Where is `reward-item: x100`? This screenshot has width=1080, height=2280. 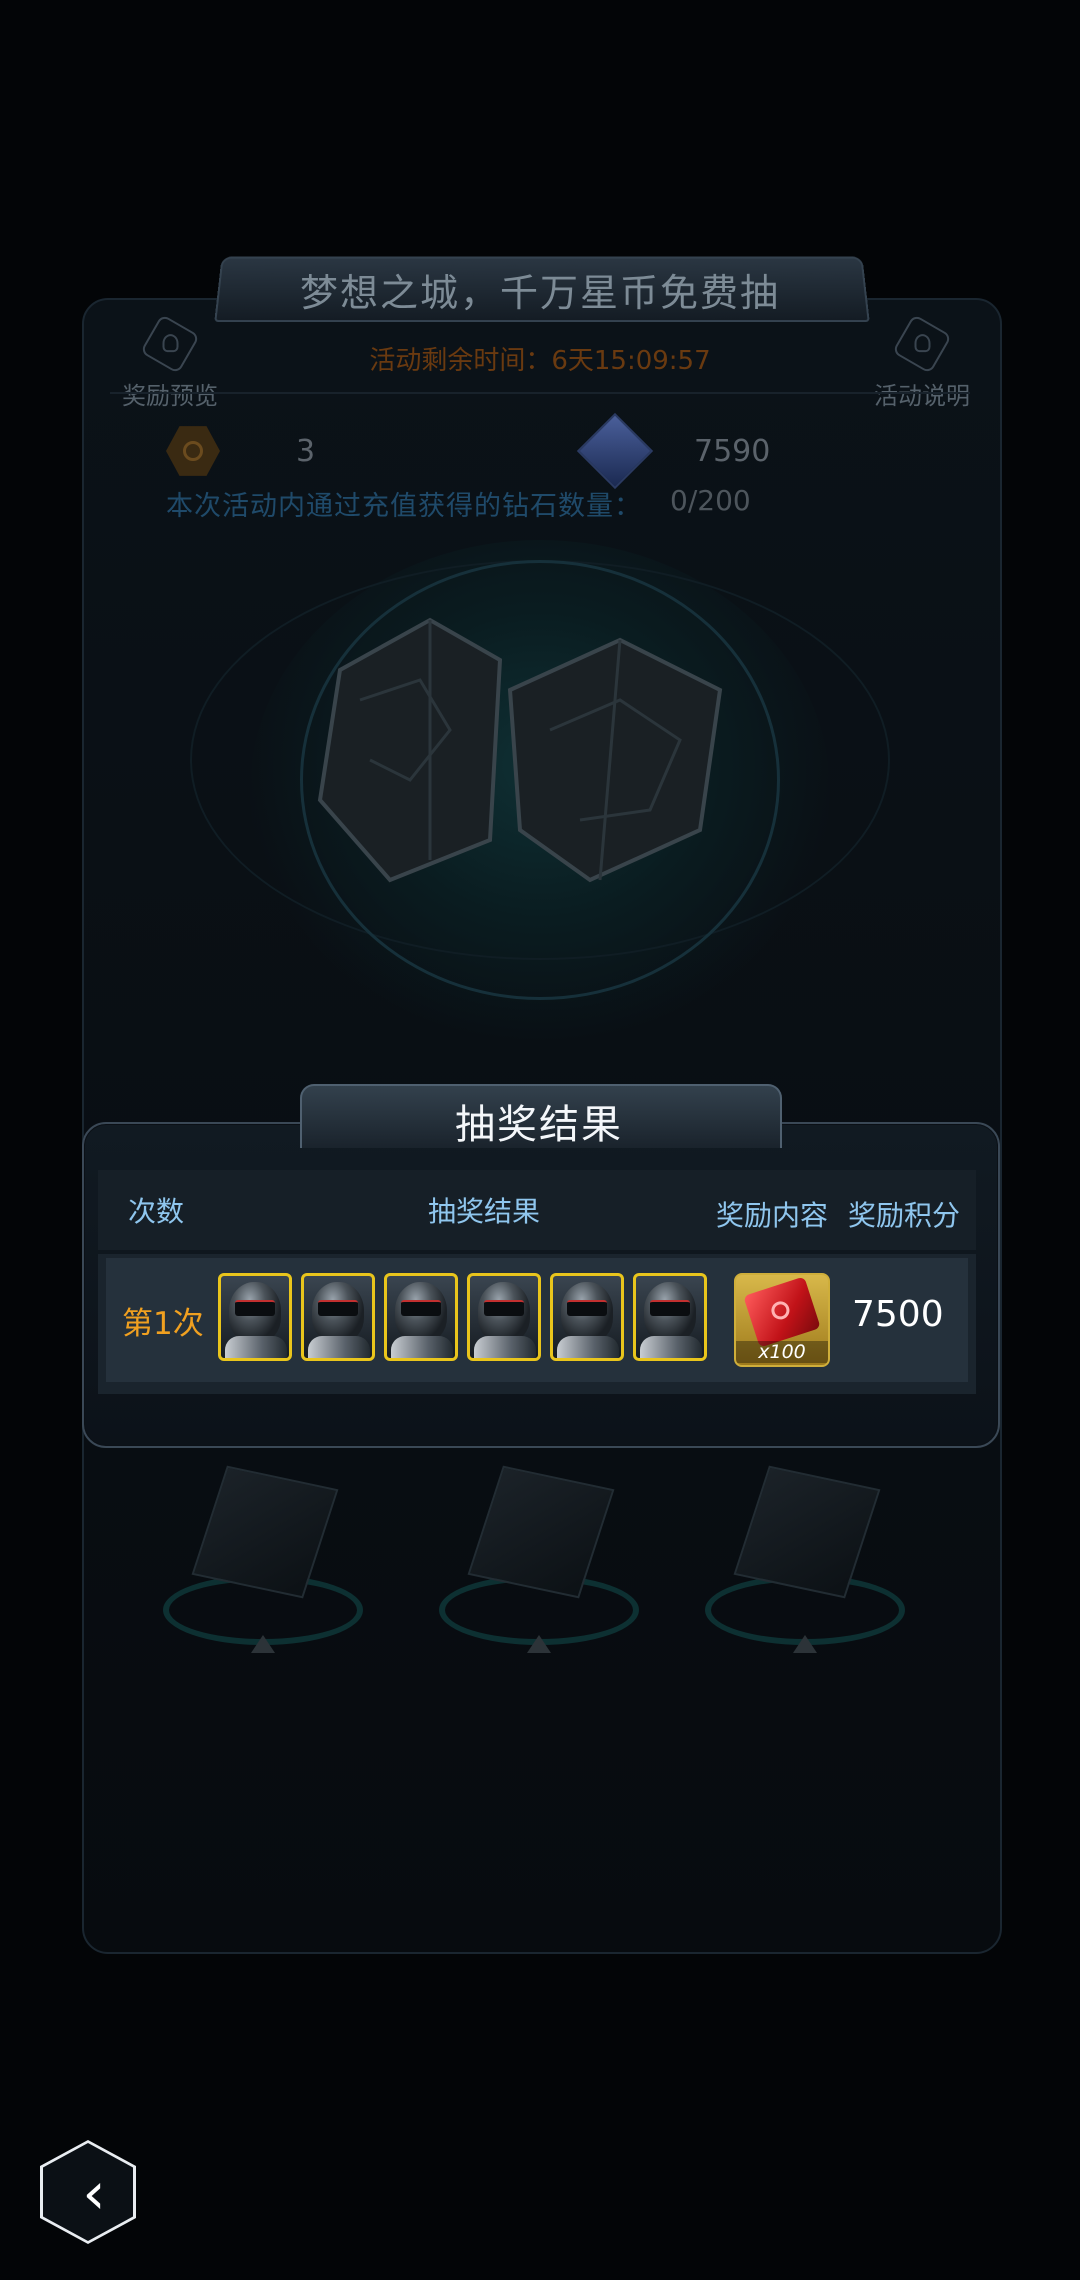
reward-item: x100 is located at coordinates (782, 1320).